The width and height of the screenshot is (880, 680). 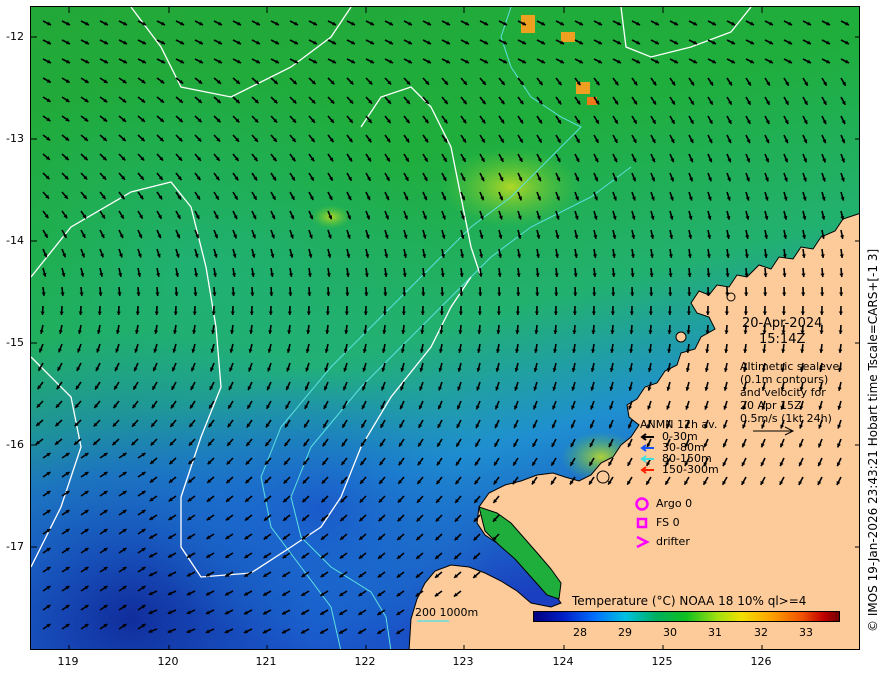 What do you see at coordinates (15, 36) in the screenshot?
I see `lat-label: -12` at bounding box center [15, 36].